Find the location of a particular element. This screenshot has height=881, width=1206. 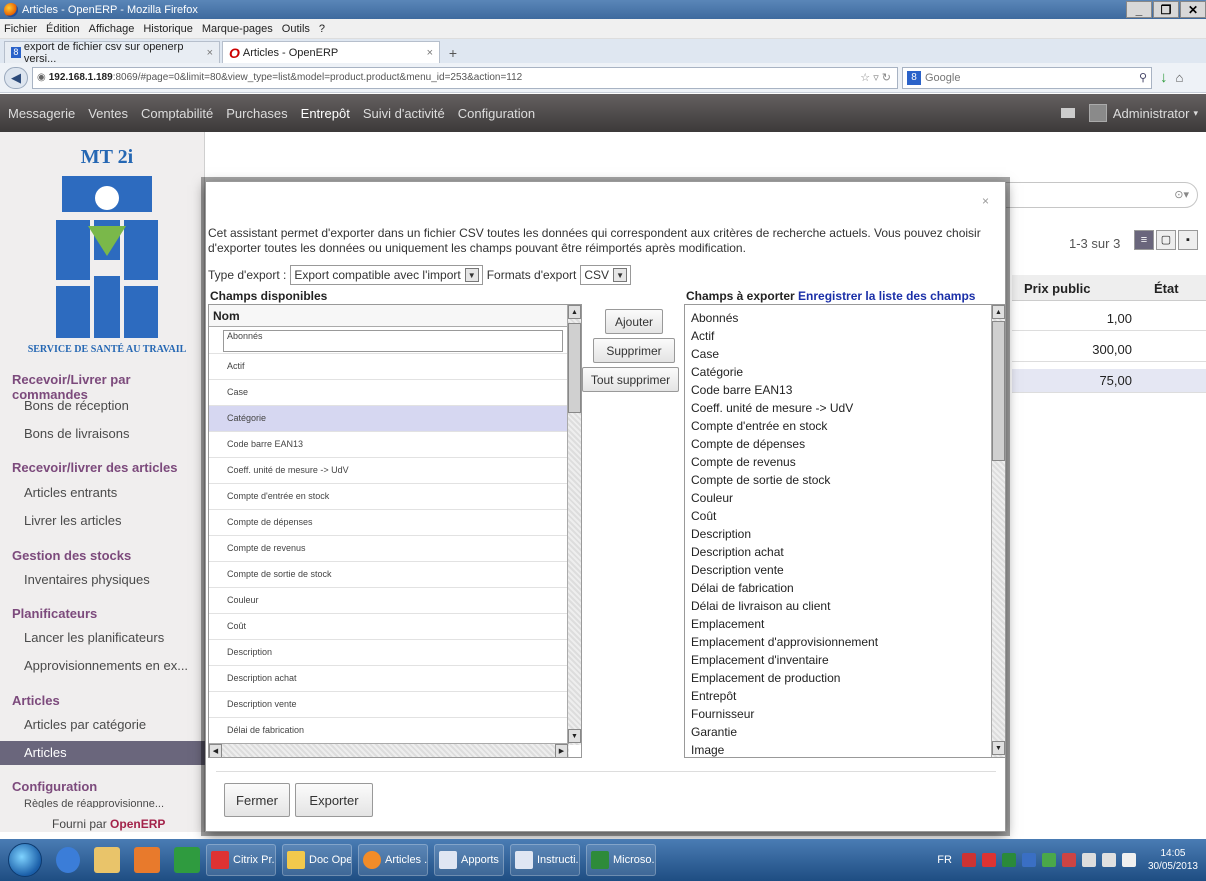

table-row: 75,00 is located at coordinates (1109, 381).